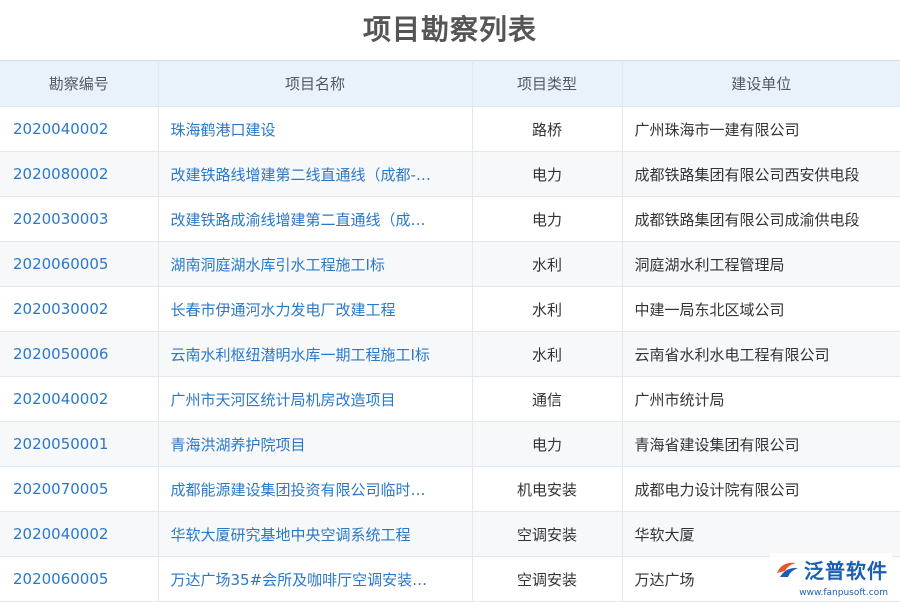 Image resolution: width=900 pixels, height=602 pixels. I want to click on brand-url: www.fanpusoft.com, so click(843, 593).